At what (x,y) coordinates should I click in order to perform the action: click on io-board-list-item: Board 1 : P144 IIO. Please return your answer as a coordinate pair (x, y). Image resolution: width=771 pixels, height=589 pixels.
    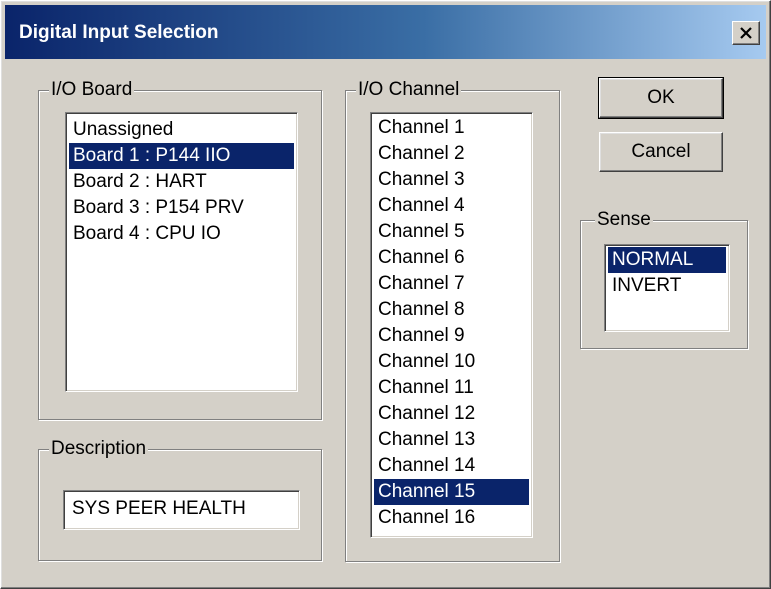
    Looking at the image, I should click on (181, 156).